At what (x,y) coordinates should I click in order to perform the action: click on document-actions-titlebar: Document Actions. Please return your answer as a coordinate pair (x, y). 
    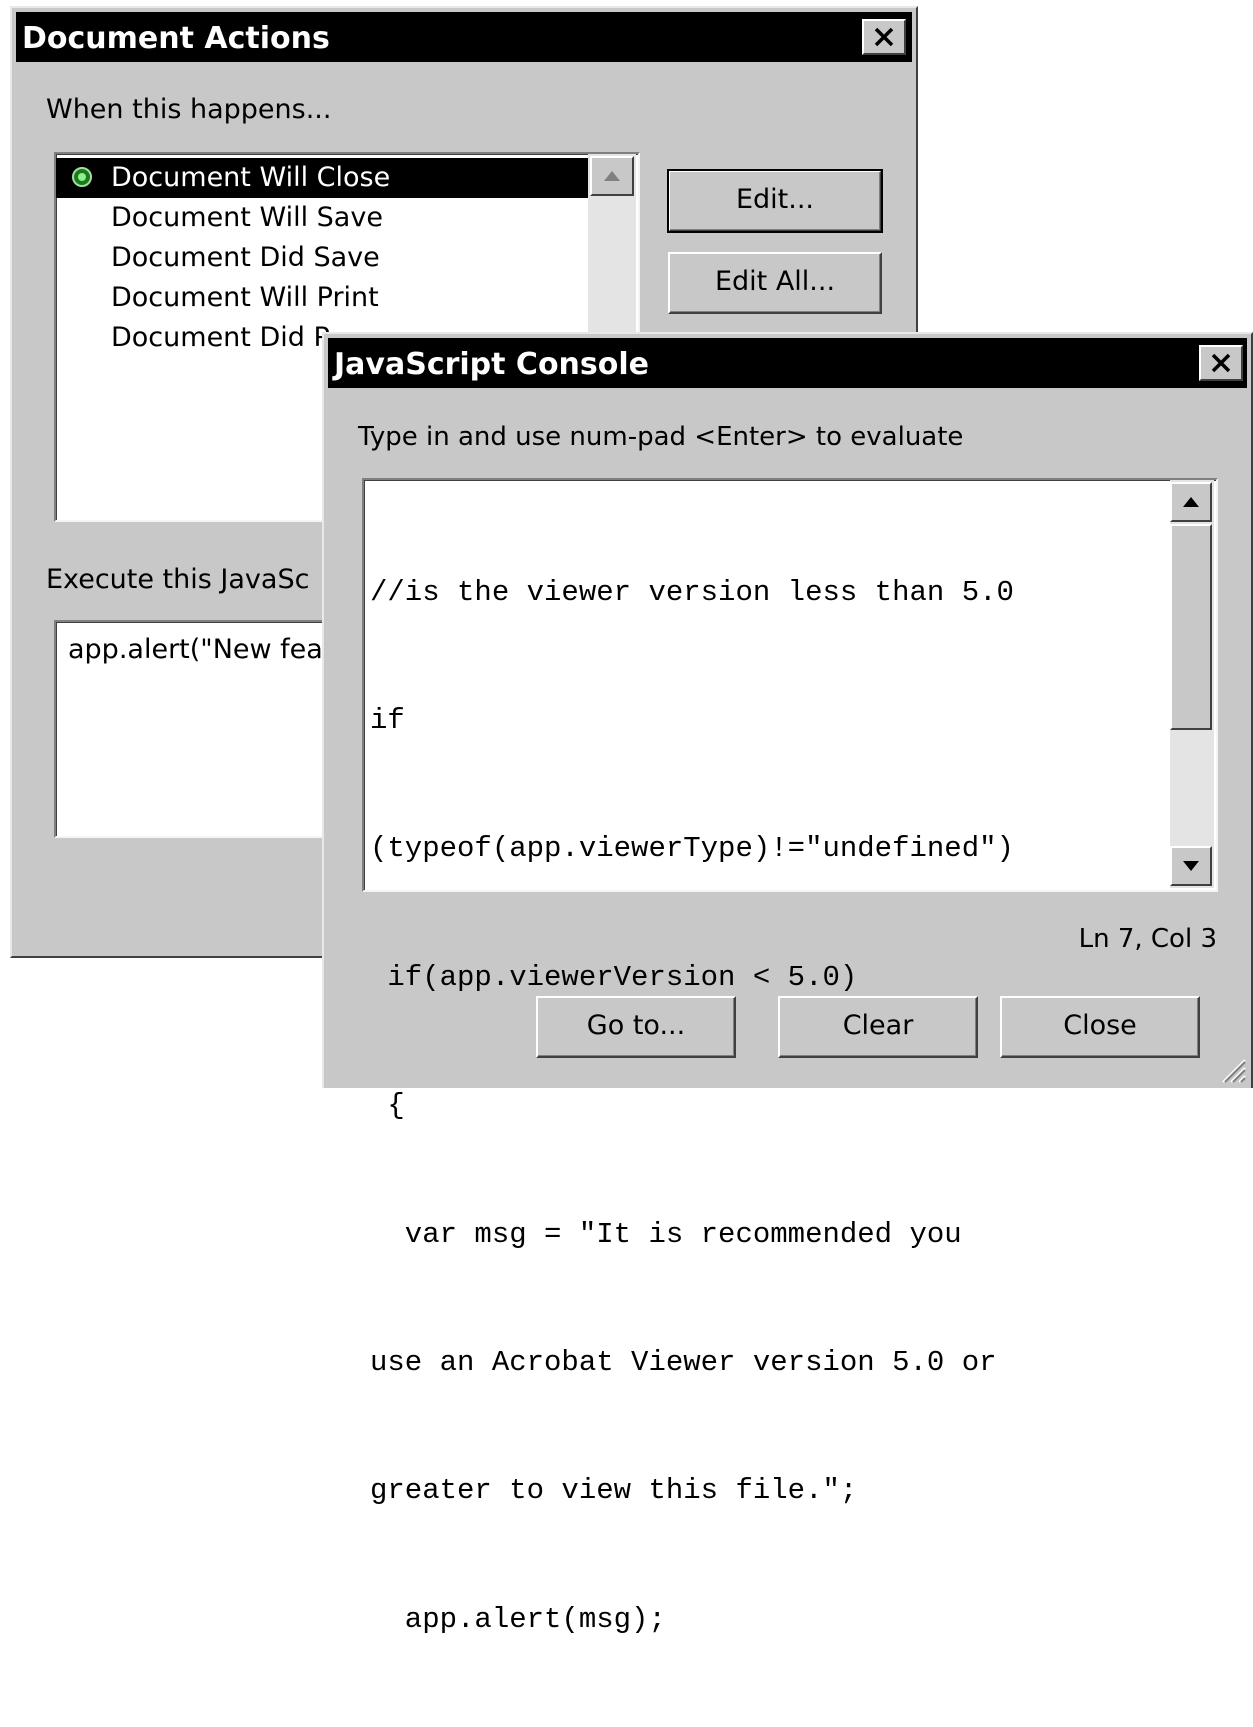
    Looking at the image, I should click on (464, 37).